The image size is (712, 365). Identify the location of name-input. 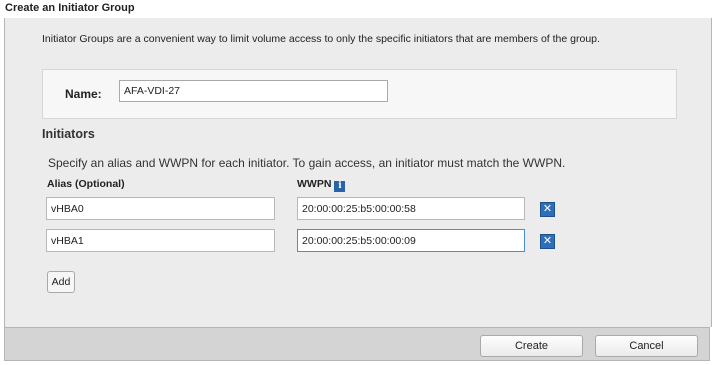
(253, 91).